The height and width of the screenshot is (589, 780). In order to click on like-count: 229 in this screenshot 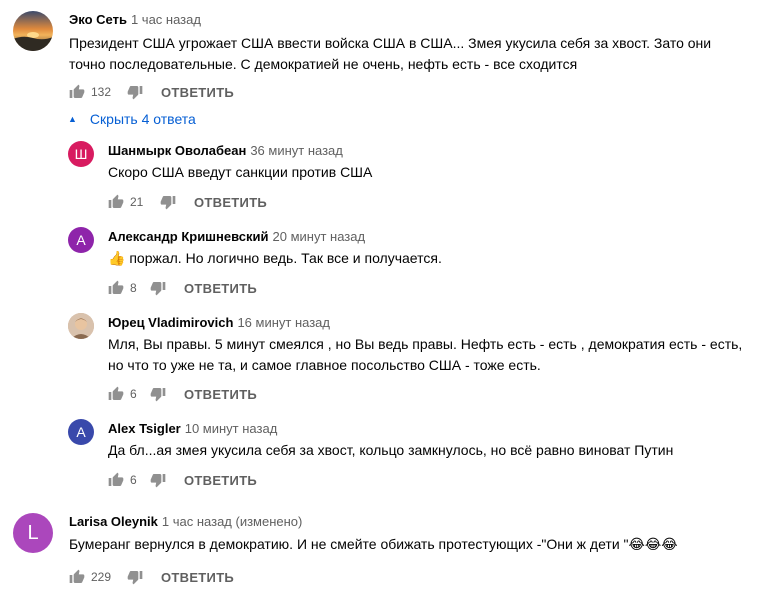, I will do `click(101, 577)`.